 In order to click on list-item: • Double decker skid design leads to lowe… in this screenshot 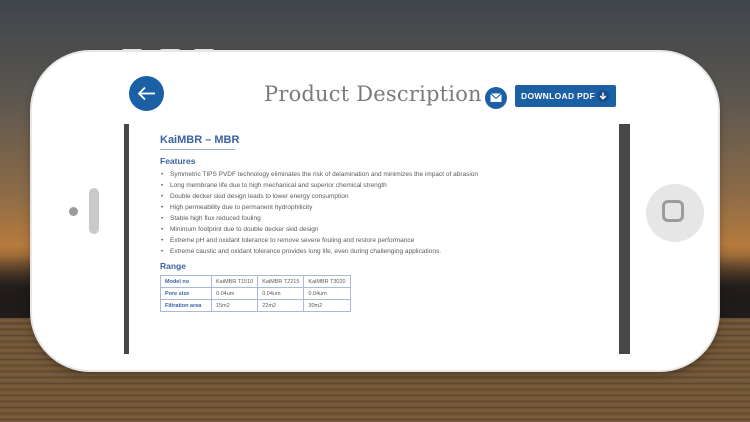, I will do `click(255, 196)`.